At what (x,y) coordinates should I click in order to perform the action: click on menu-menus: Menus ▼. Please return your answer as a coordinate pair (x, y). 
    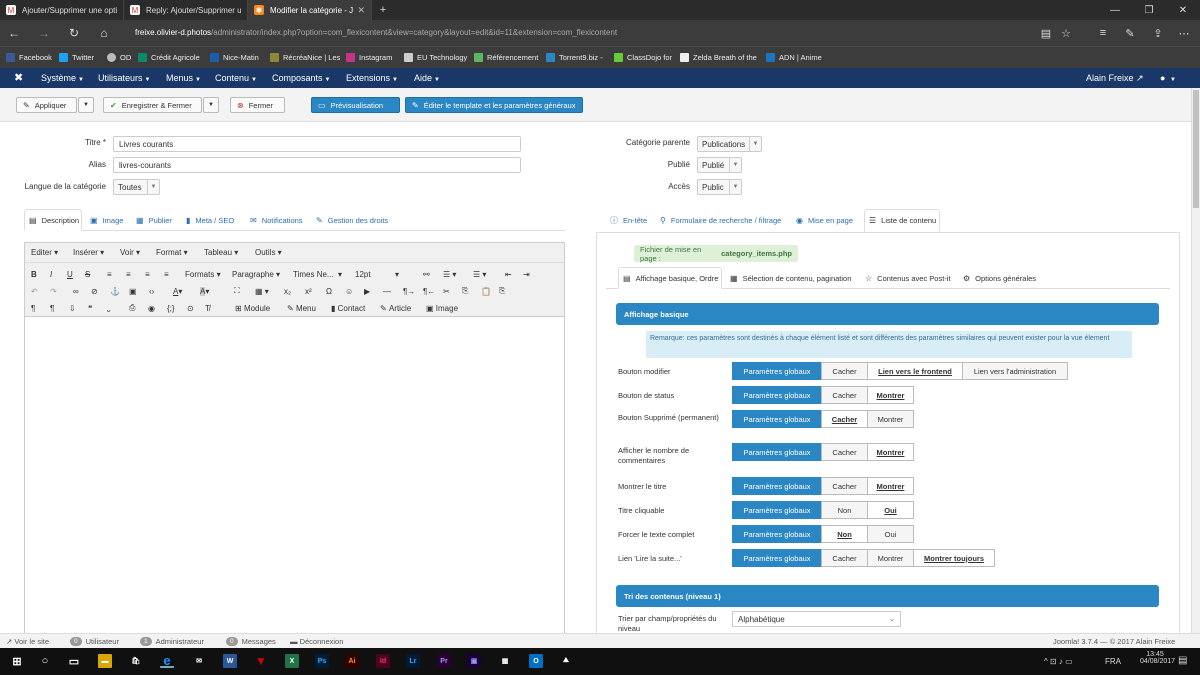
    Looking at the image, I should click on (183, 78).